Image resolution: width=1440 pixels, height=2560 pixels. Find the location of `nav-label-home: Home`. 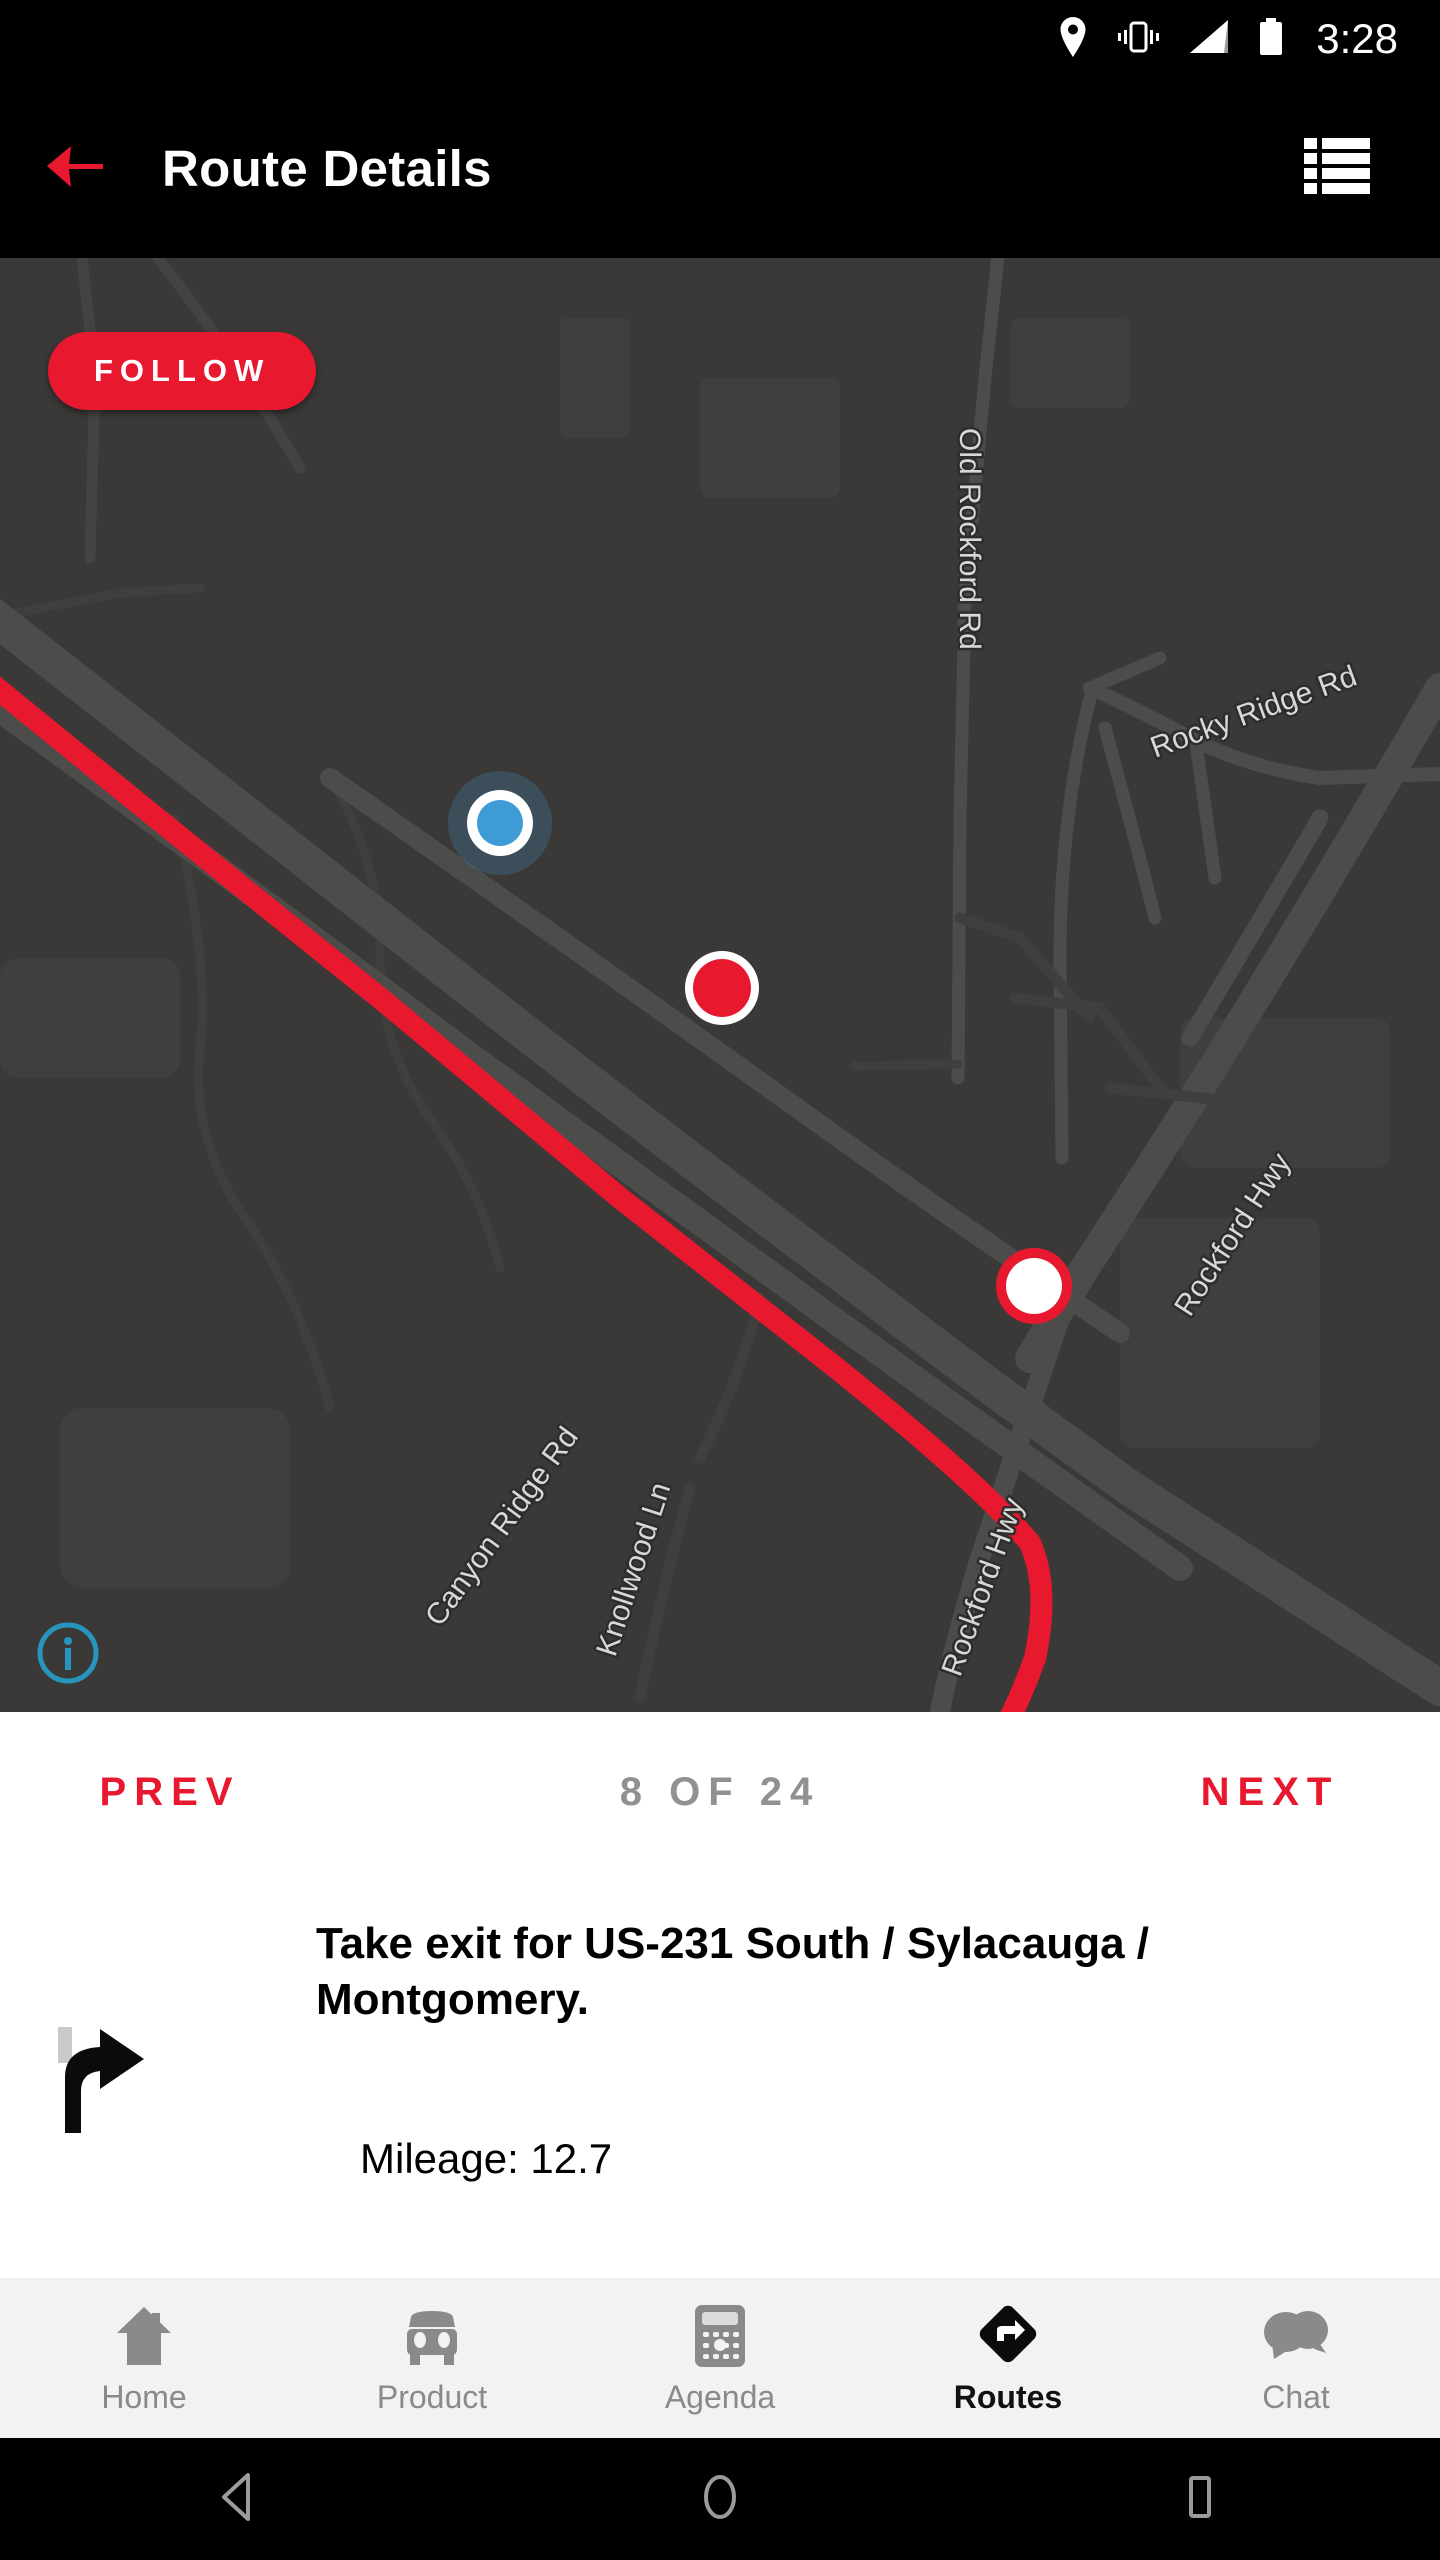

nav-label-home: Home is located at coordinates (144, 2396).